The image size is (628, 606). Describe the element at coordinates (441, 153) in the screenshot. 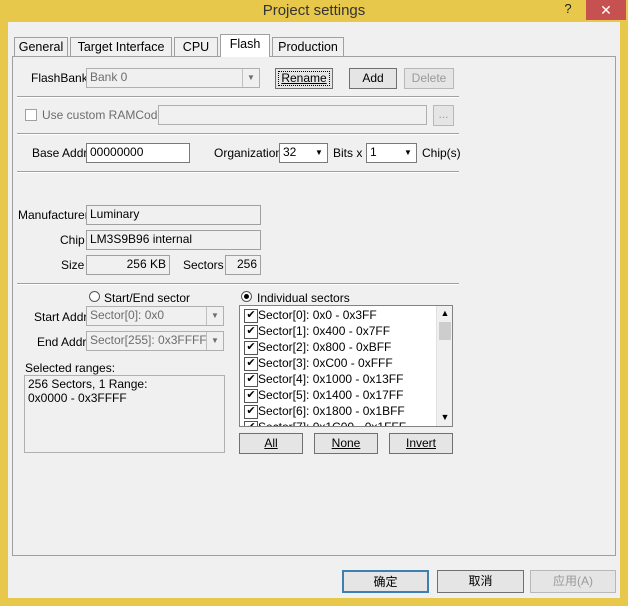

I see `chips-label: Chip(s)` at that location.